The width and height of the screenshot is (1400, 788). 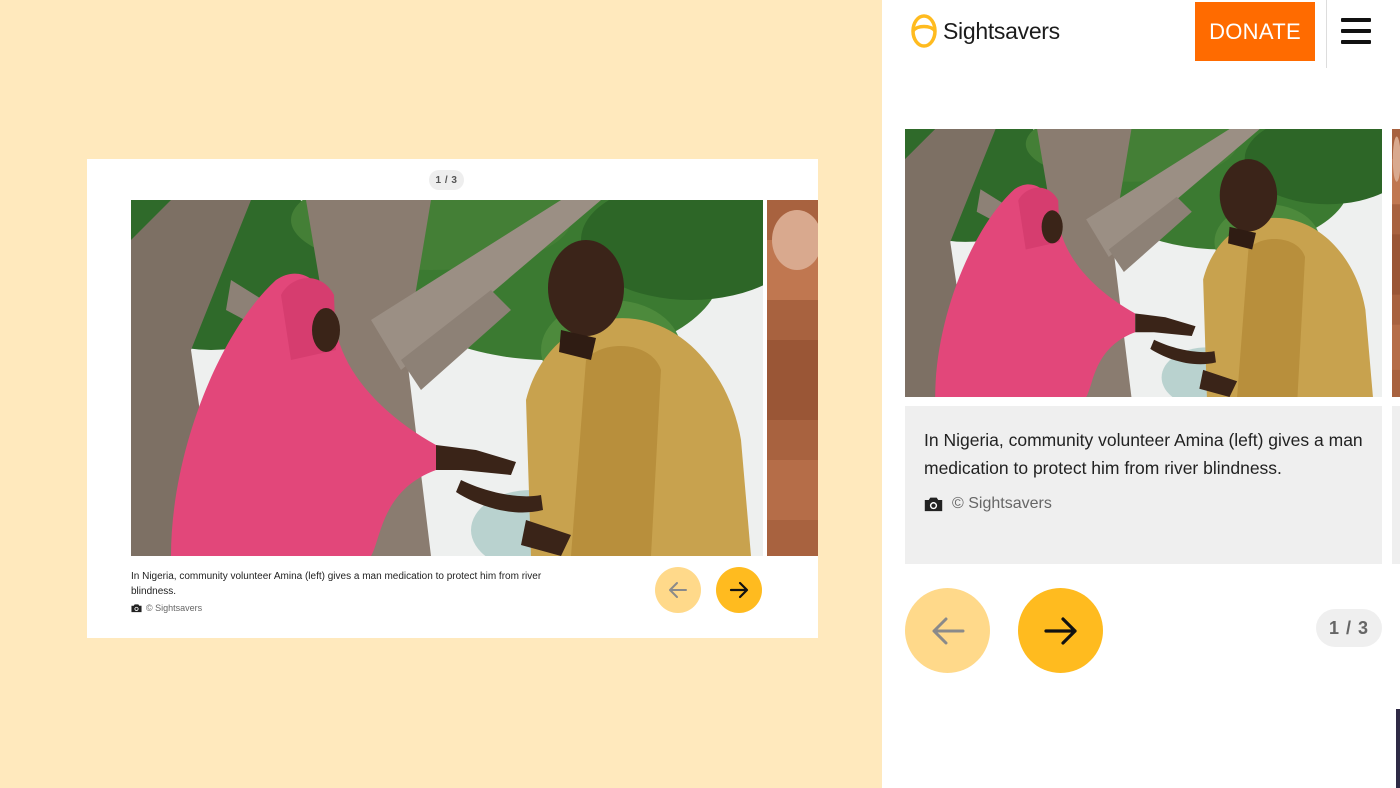 I want to click on donate-button: DONATE, so click(x=1255, y=31).